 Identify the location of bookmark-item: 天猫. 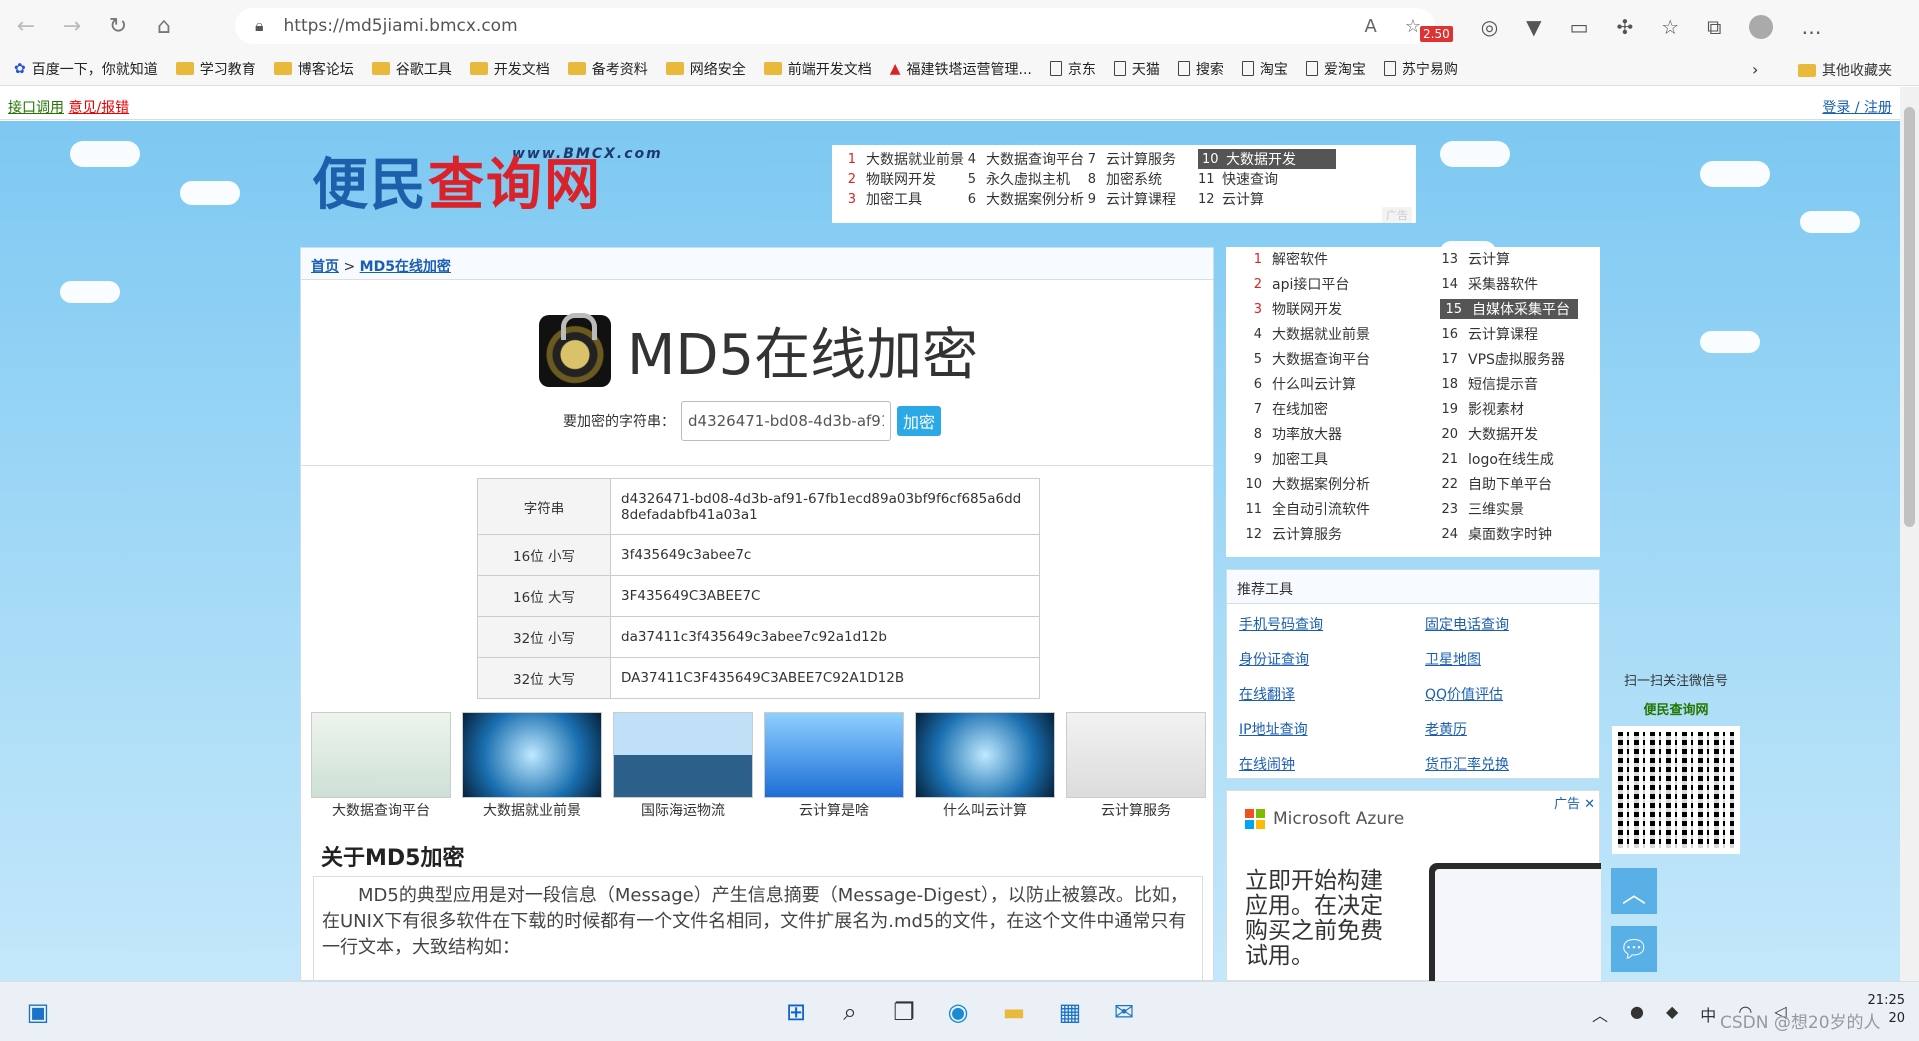
(1136, 69).